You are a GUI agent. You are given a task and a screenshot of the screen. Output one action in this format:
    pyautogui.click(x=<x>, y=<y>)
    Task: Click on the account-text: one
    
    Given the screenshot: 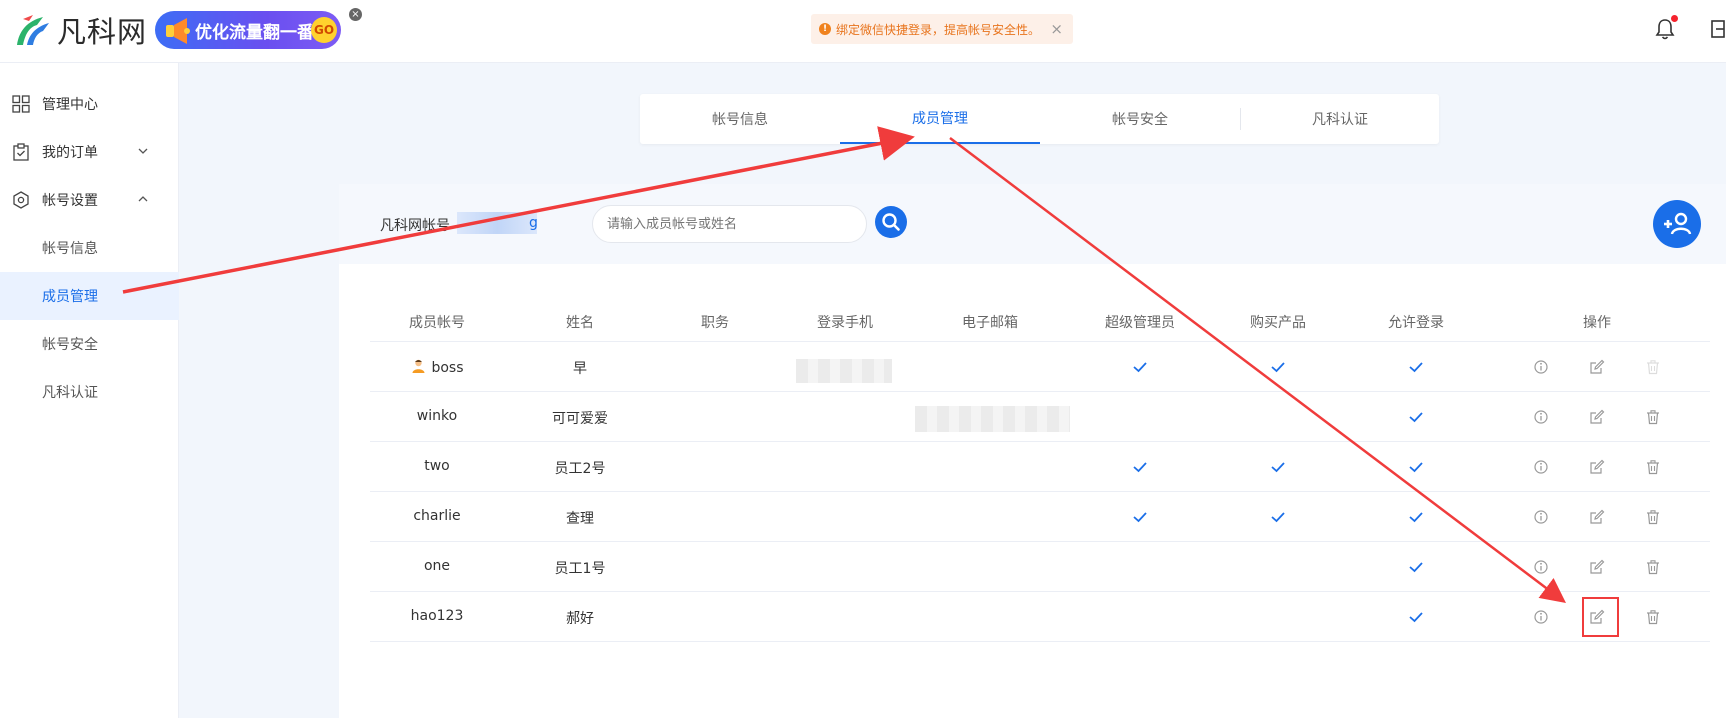 What is the action you would take?
    pyautogui.click(x=437, y=566)
    